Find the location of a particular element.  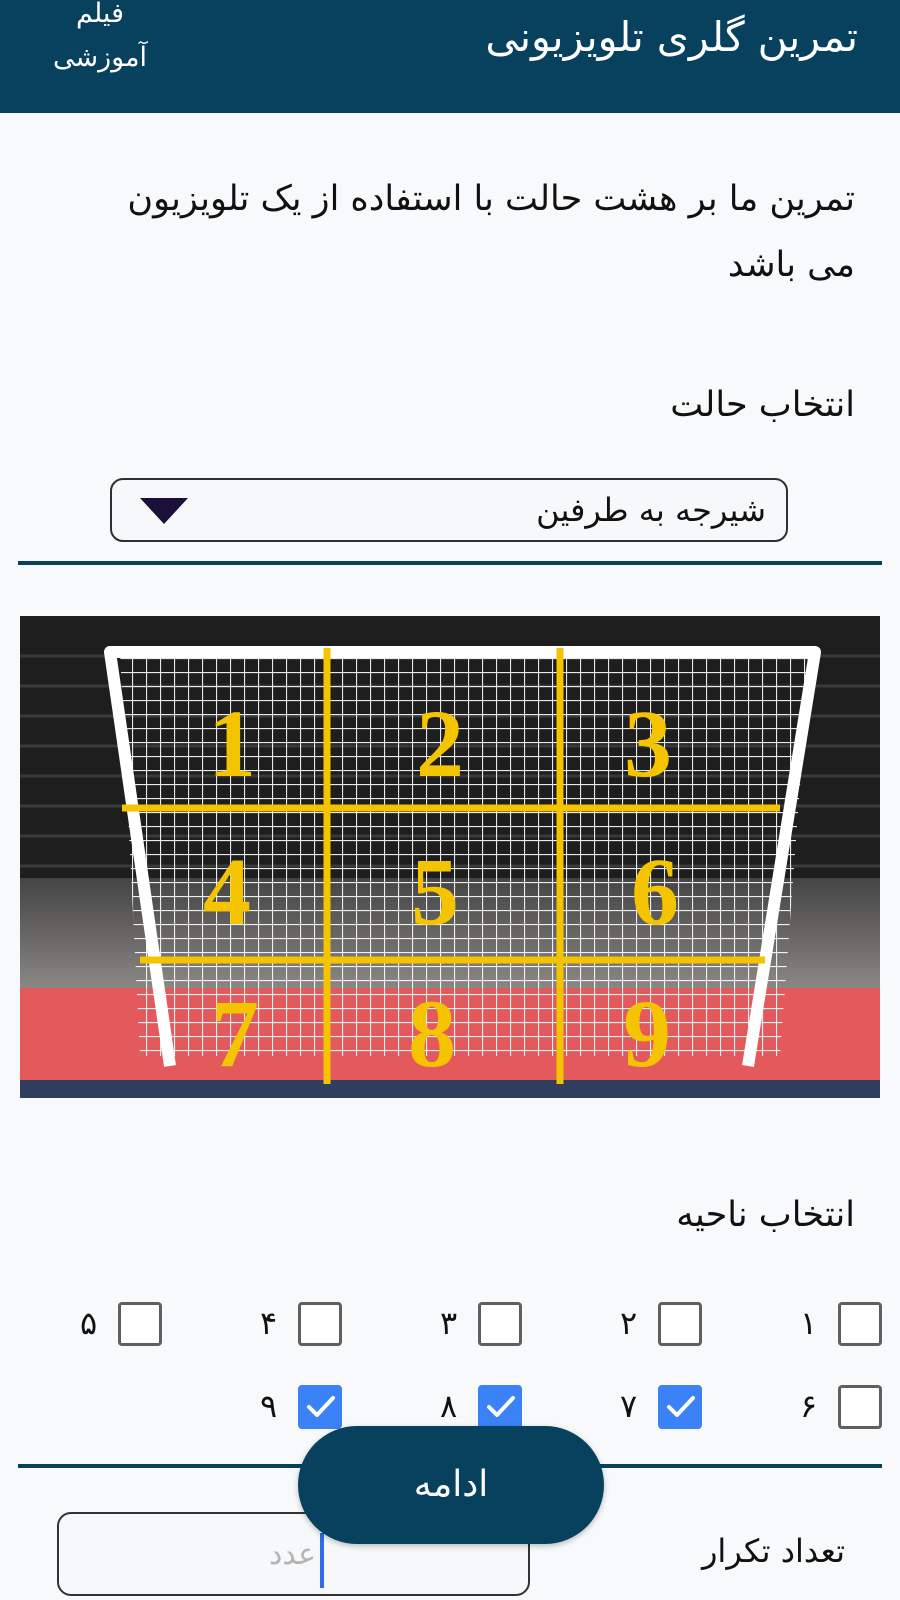

zone-checkbox-label: ۴ is located at coordinates (269, 1323).